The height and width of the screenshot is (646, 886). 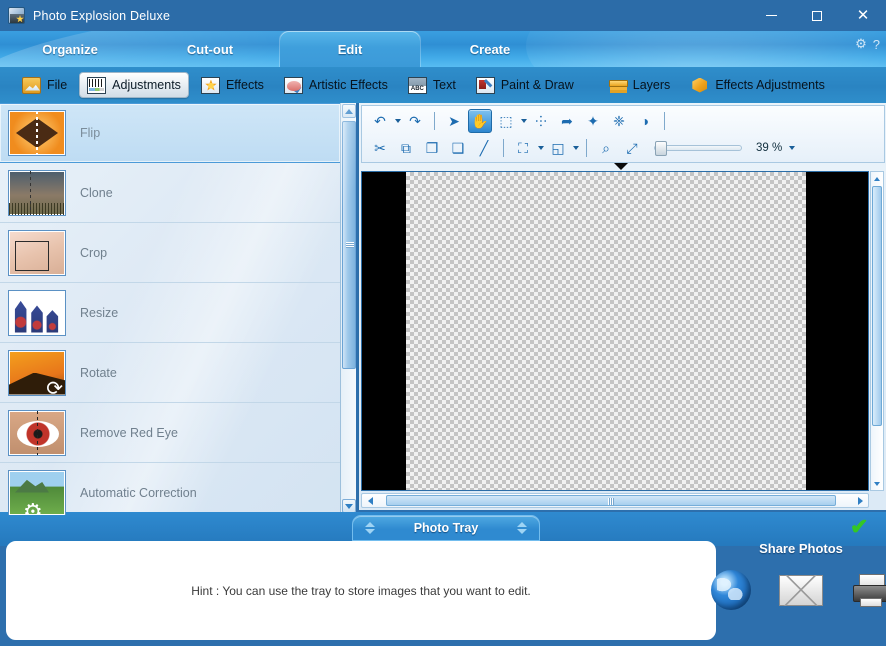 I want to click on green-check-icon: ✔, so click(x=861, y=527).